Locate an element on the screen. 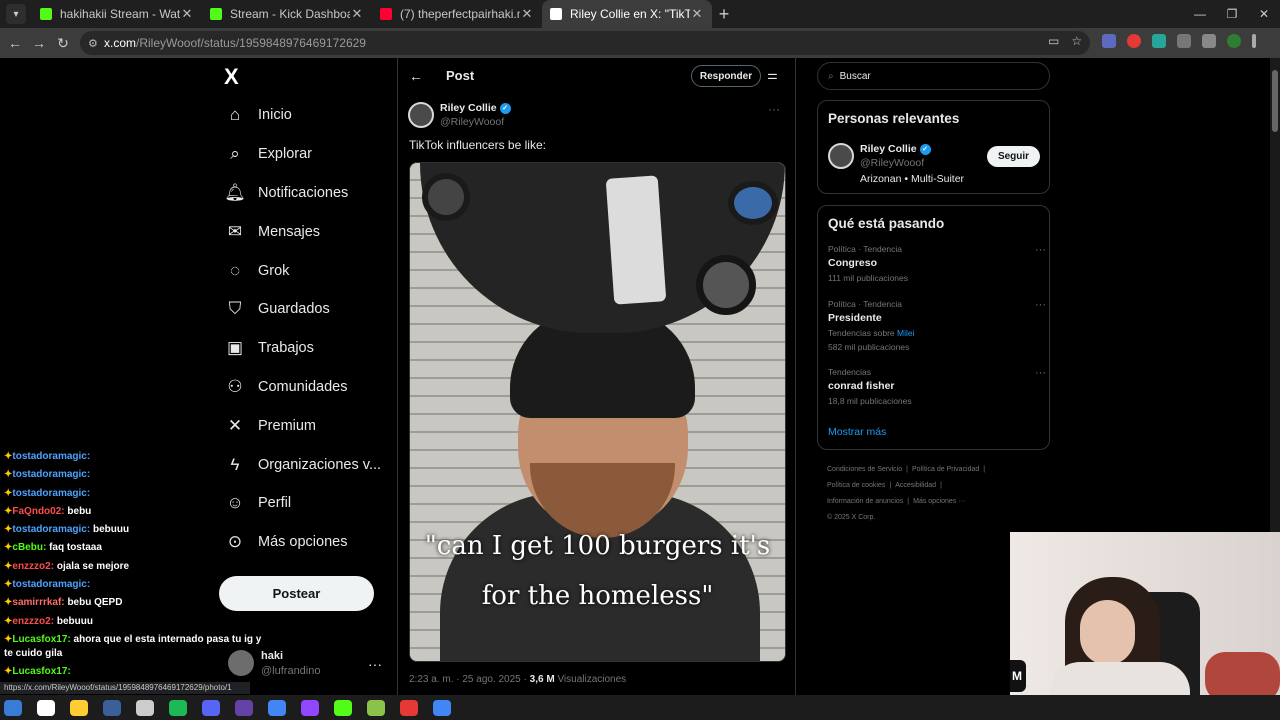  x-logo: X is located at coordinates (231, 77).